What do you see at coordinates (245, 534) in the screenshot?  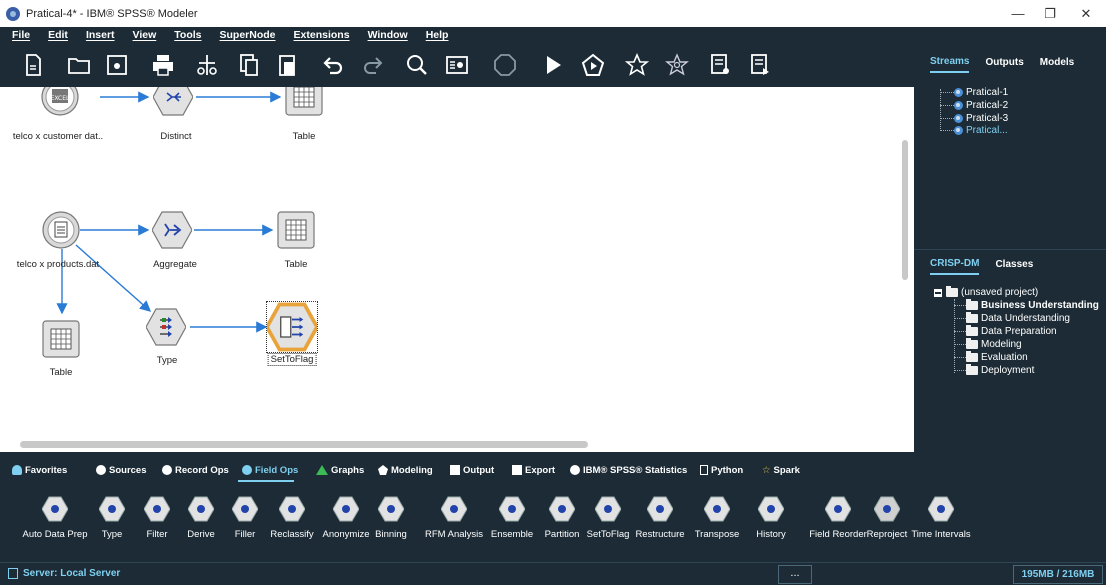 I see `palette-node-label: Filler` at bounding box center [245, 534].